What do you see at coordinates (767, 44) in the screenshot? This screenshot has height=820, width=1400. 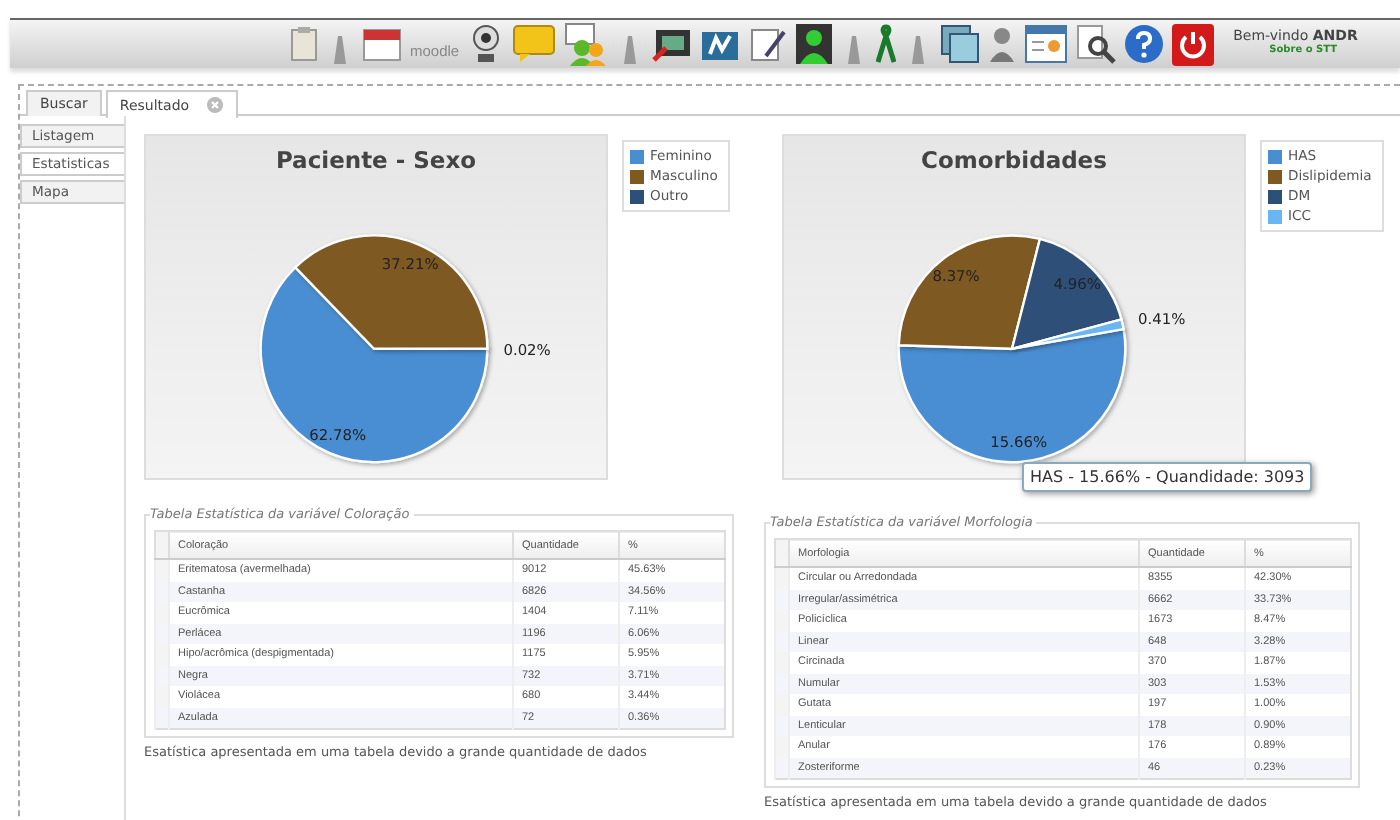 I see `document-icon` at bounding box center [767, 44].